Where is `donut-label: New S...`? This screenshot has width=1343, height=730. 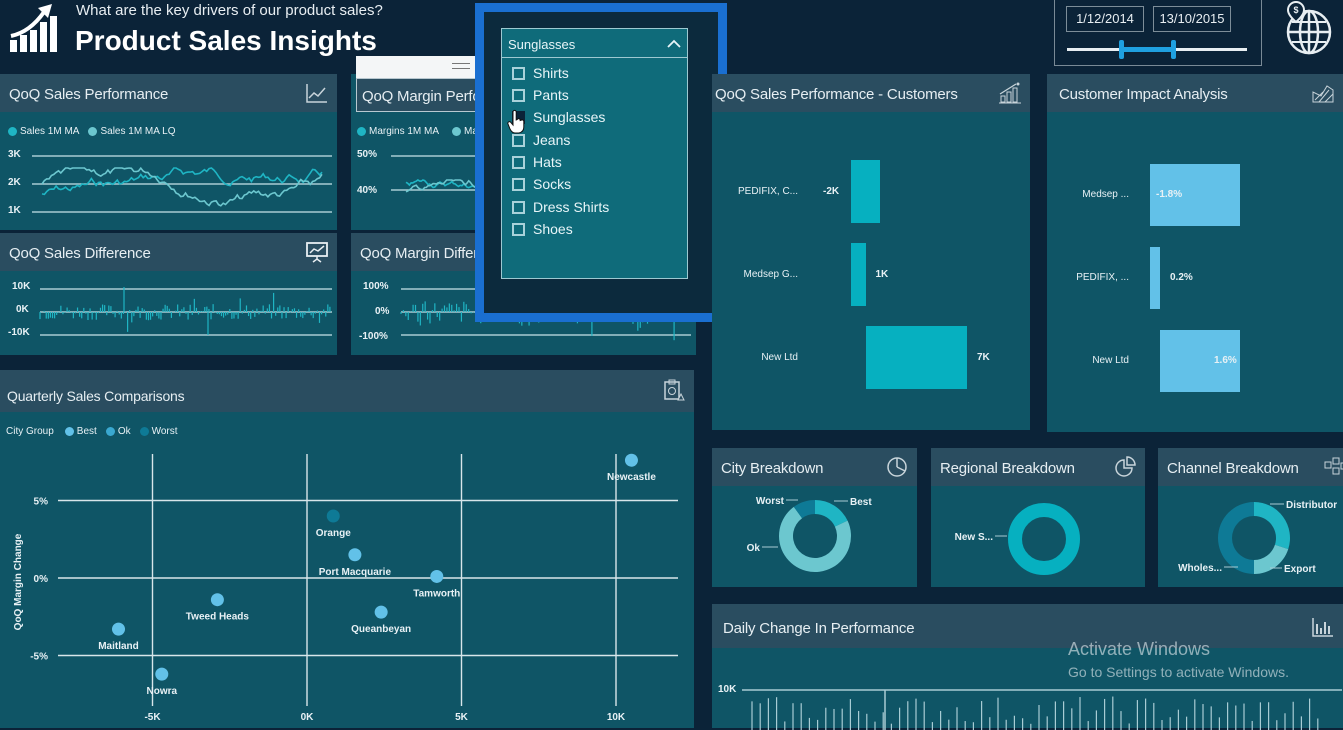 donut-label: New S... is located at coordinates (974, 537).